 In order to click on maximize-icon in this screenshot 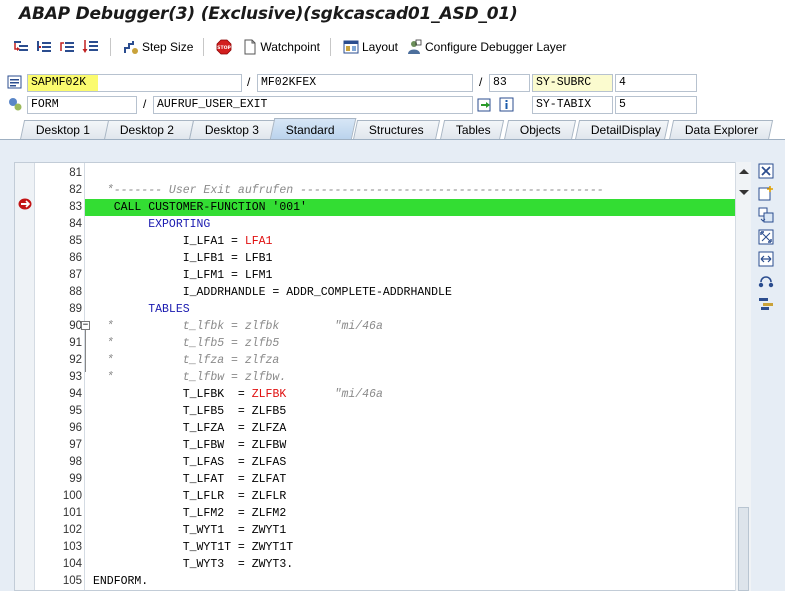, I will do `click(766, 237)`.